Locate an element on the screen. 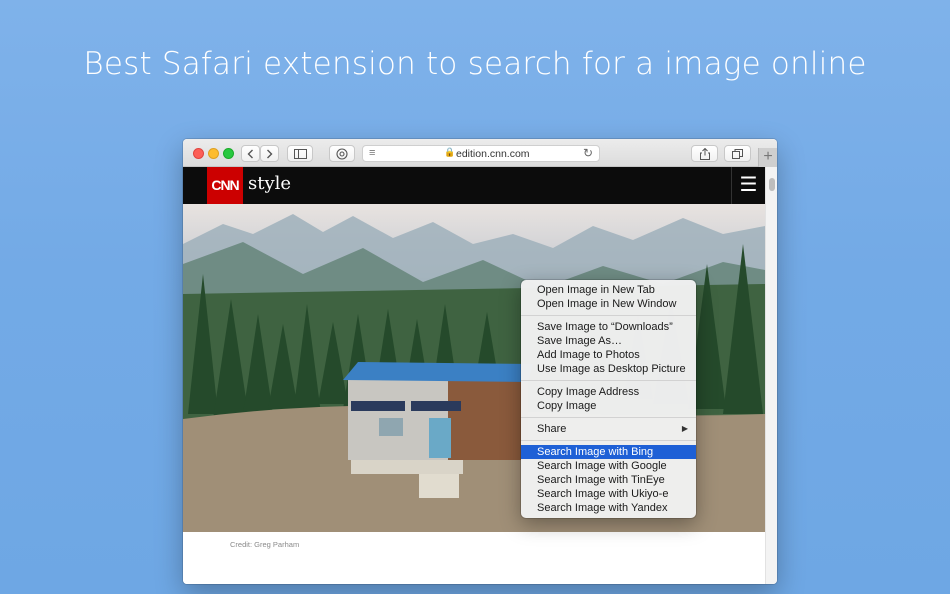 This screenshot has height=594, width=950. menu-item-copy-image-address: Copy Image Address is located at coordinates (608, 392).